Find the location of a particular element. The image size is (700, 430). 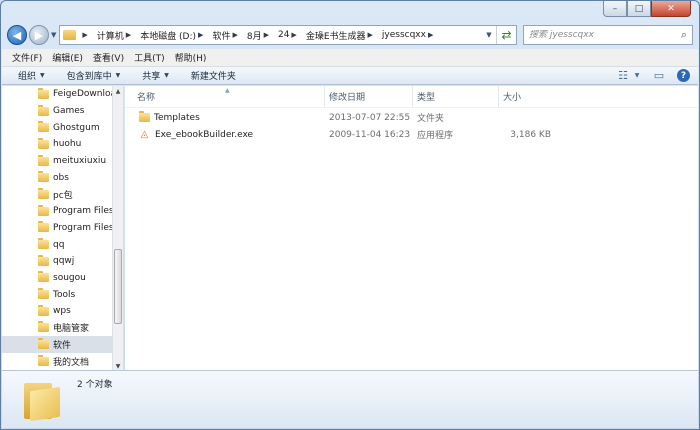

nav-item: huohu is located at coordinates (62, 144).